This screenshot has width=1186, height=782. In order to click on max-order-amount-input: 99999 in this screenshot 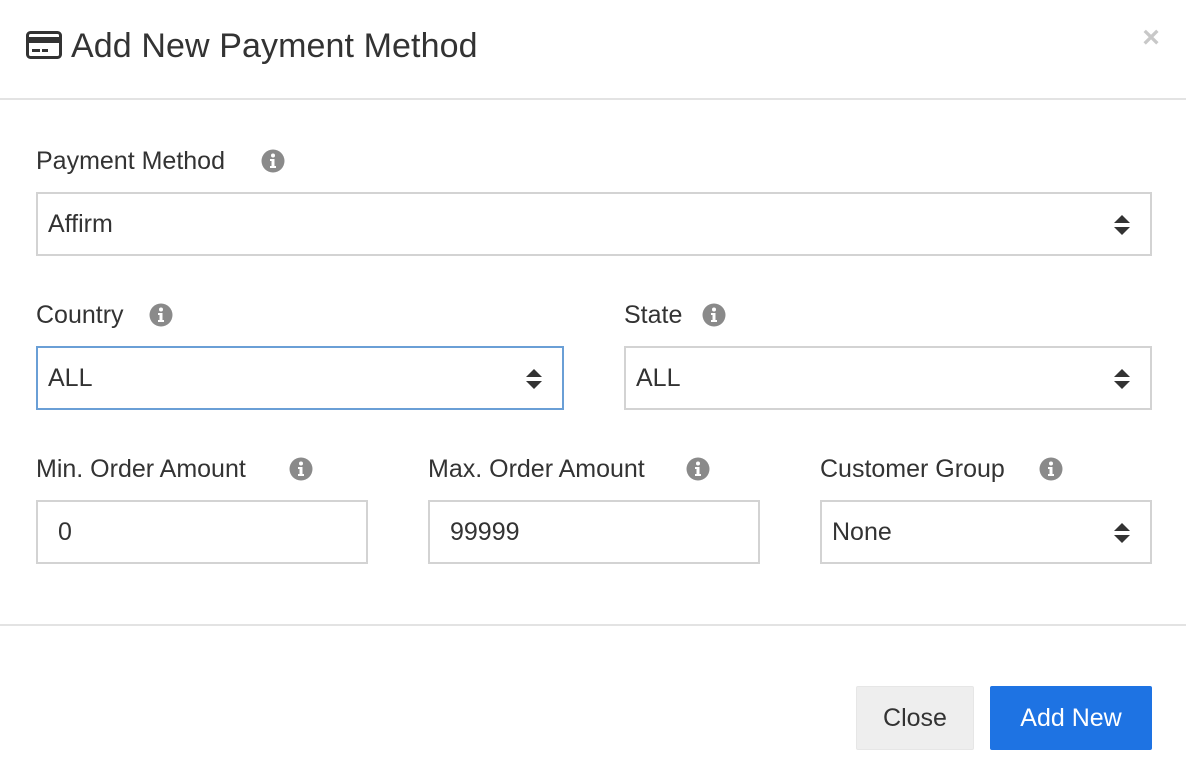, I will do `click(594, 532)`.